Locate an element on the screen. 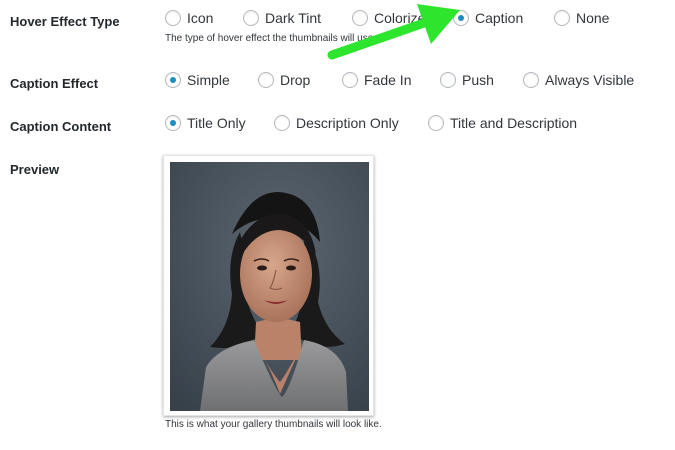 Image resolution: width=675 pixels, height=450 pixels. option-label: Caption is located at coordinates (499, 18).